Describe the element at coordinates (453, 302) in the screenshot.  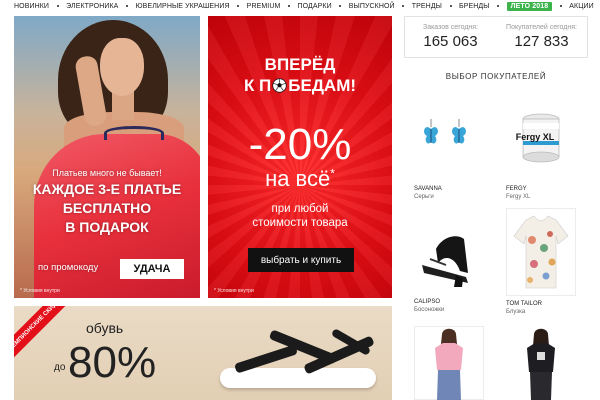
I see `product-brand: Calipso` at that location.